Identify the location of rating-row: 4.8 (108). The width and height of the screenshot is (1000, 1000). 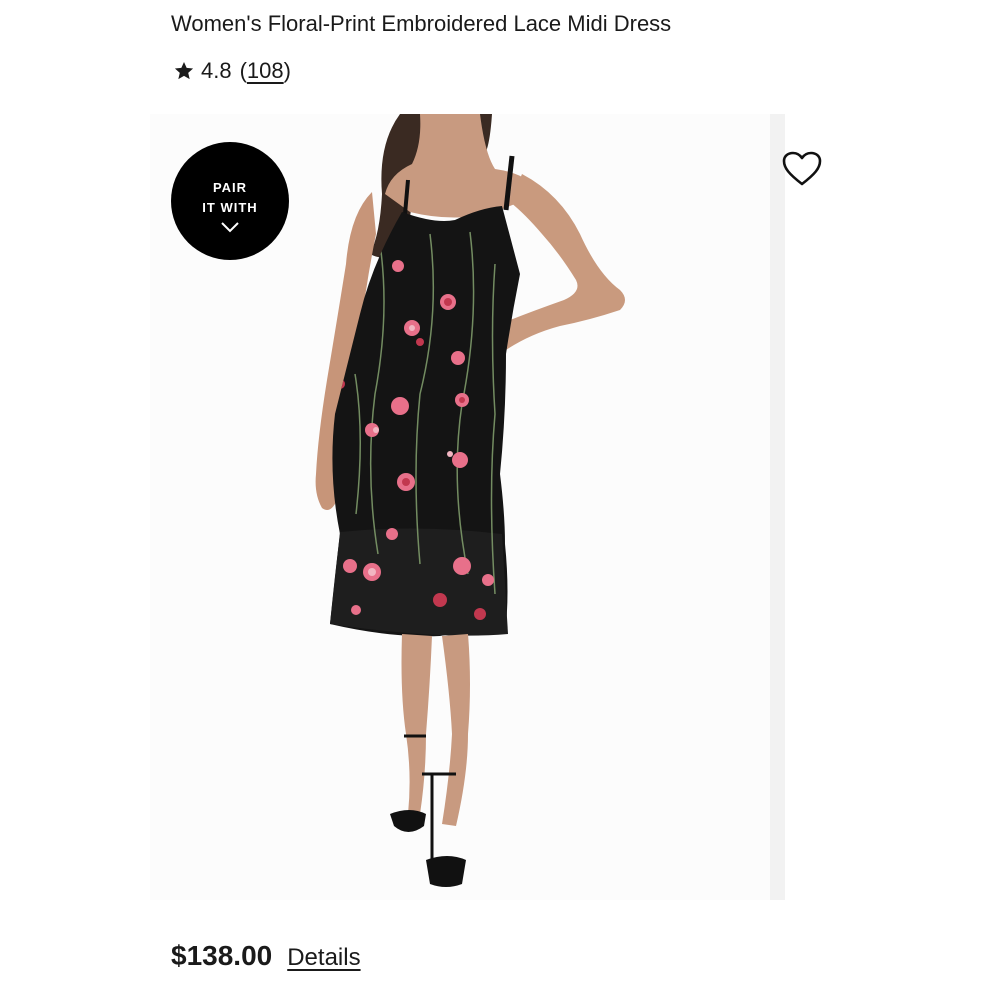
(232, 71).